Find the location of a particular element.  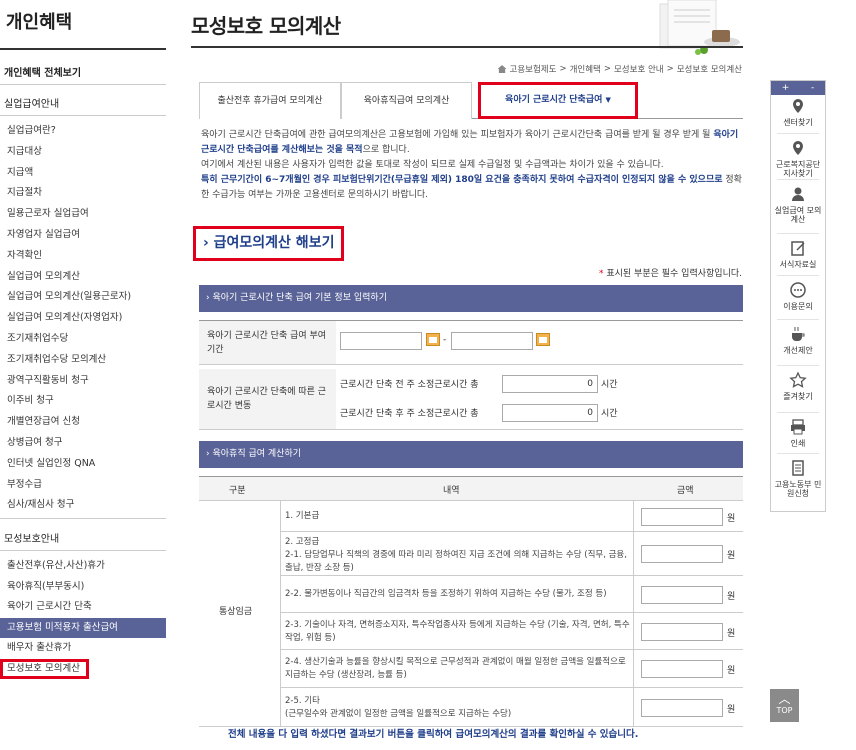

sidebar-item: 실업급여 모의계산(일용근로자) is located at coordinates (83, 297).